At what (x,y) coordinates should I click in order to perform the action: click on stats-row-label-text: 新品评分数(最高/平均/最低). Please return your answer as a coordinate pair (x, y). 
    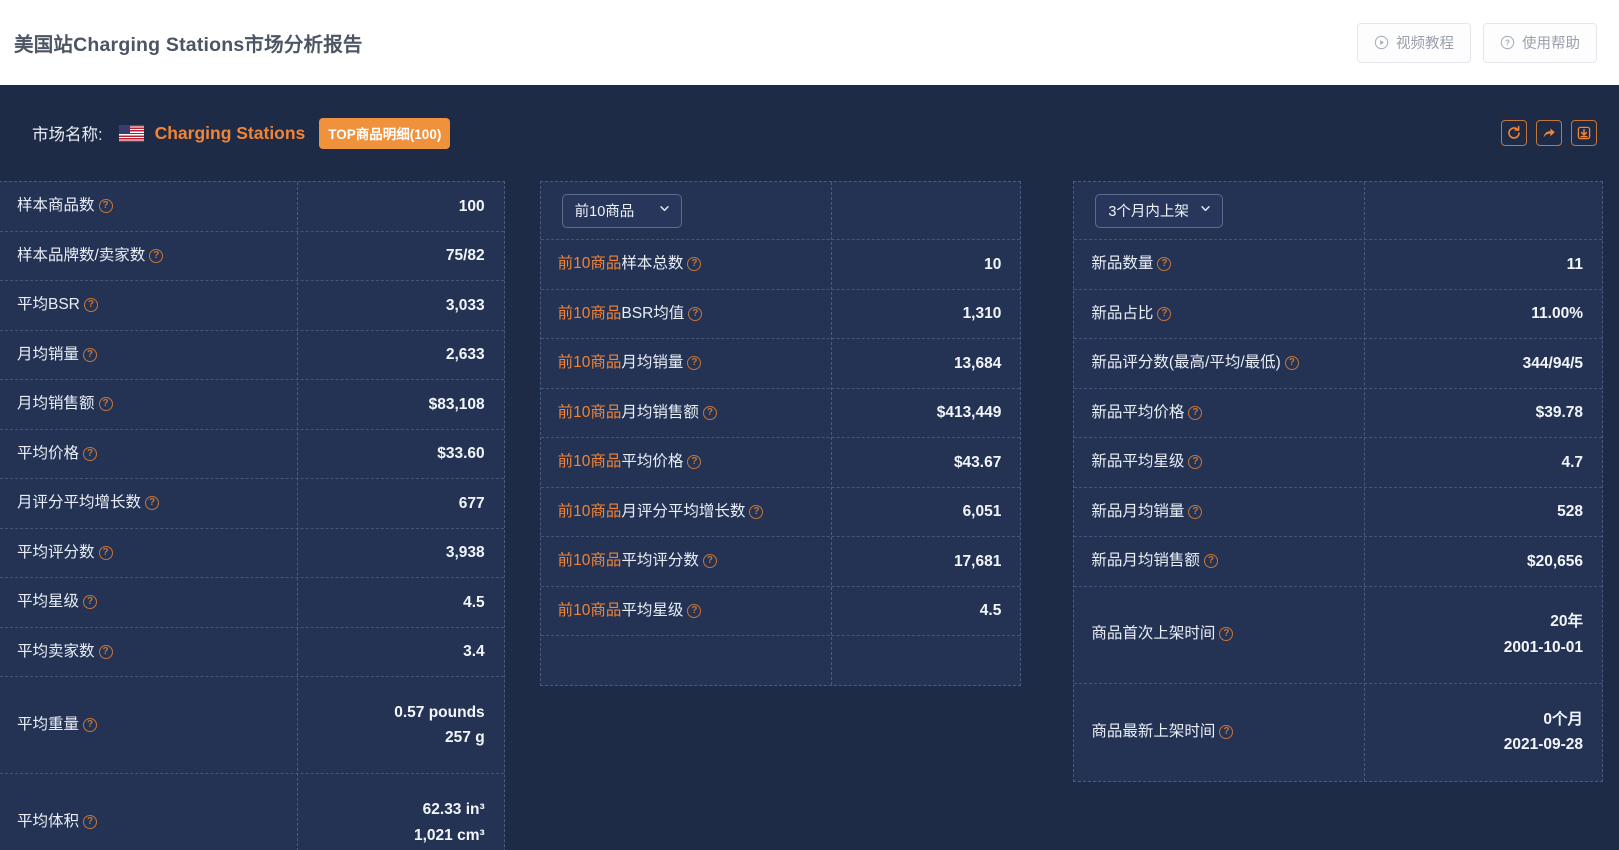
    Looking at the image, I should click on (1186, 363).